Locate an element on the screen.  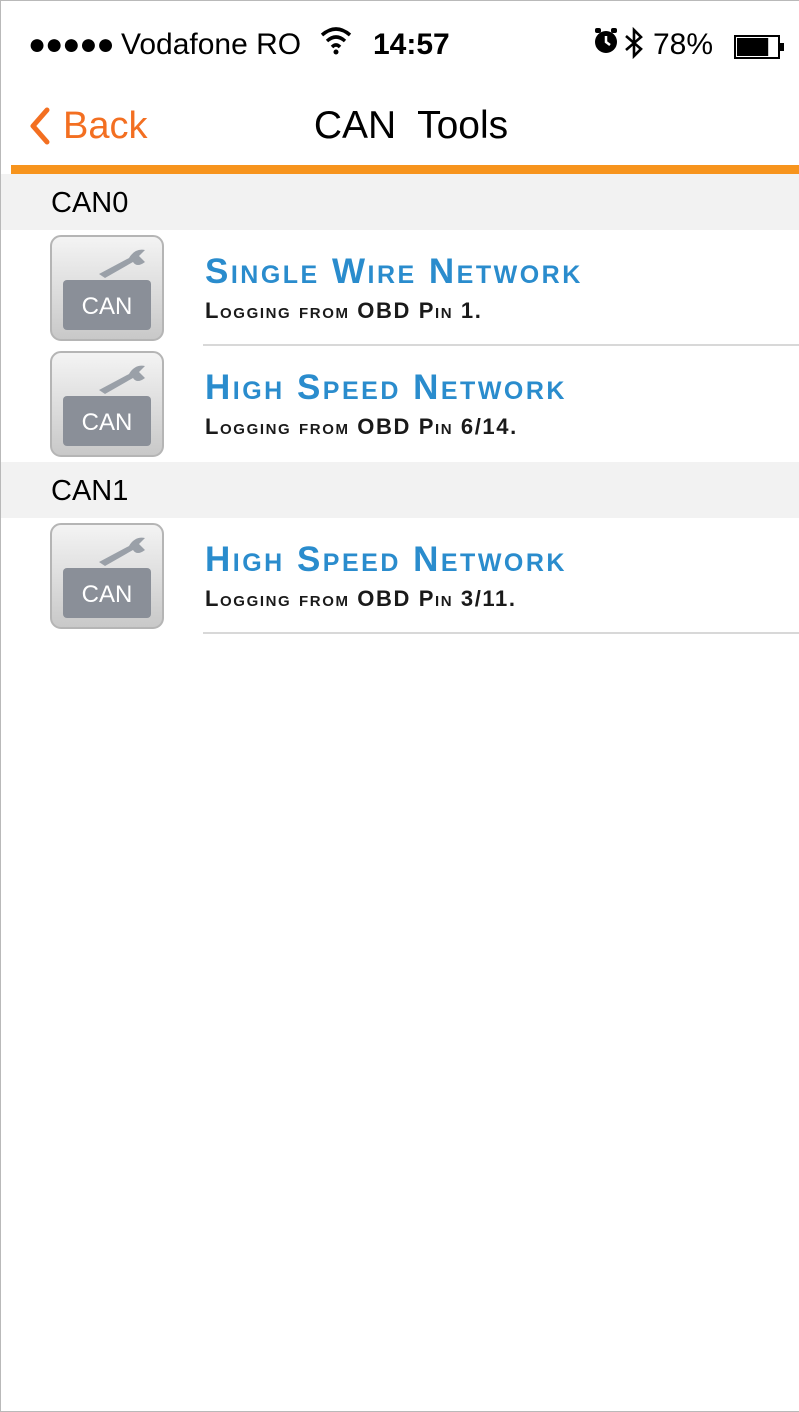
clock-time: 14:57 is located at coordinates (411, 44).